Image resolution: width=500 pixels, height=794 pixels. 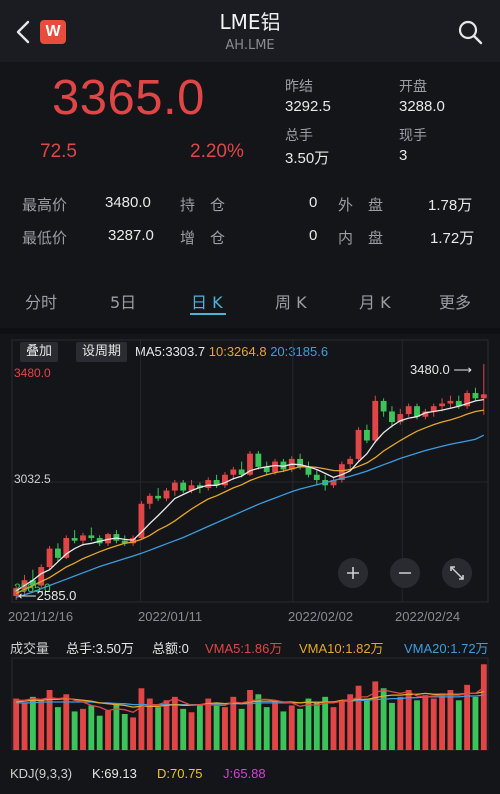 I want to click on search-icon, so click(x=470, y=32).